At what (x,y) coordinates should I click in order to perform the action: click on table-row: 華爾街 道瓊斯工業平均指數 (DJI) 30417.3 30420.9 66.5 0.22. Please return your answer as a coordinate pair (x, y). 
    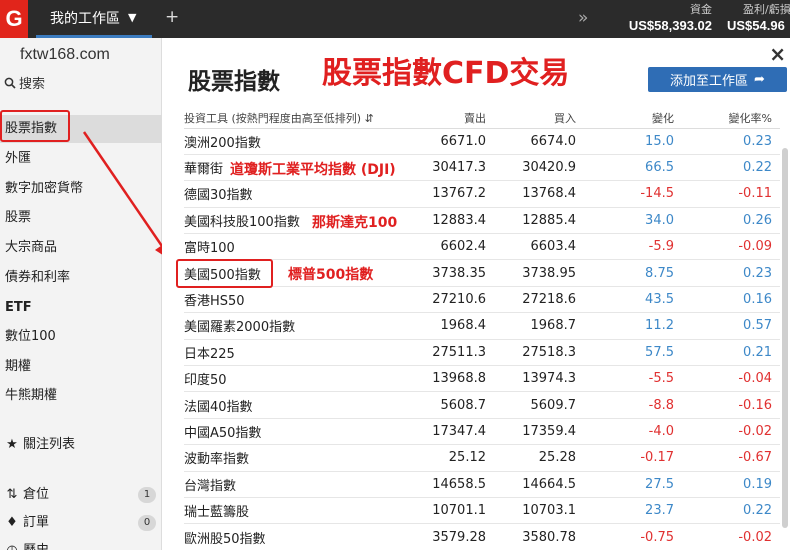
    Looking at the image, I should click on (482, 168).